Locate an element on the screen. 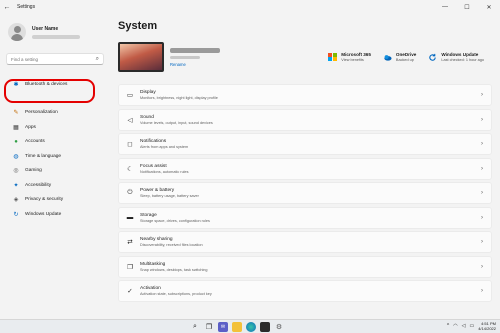  brush-icon: ✎ is located at coordinates (16, 113).